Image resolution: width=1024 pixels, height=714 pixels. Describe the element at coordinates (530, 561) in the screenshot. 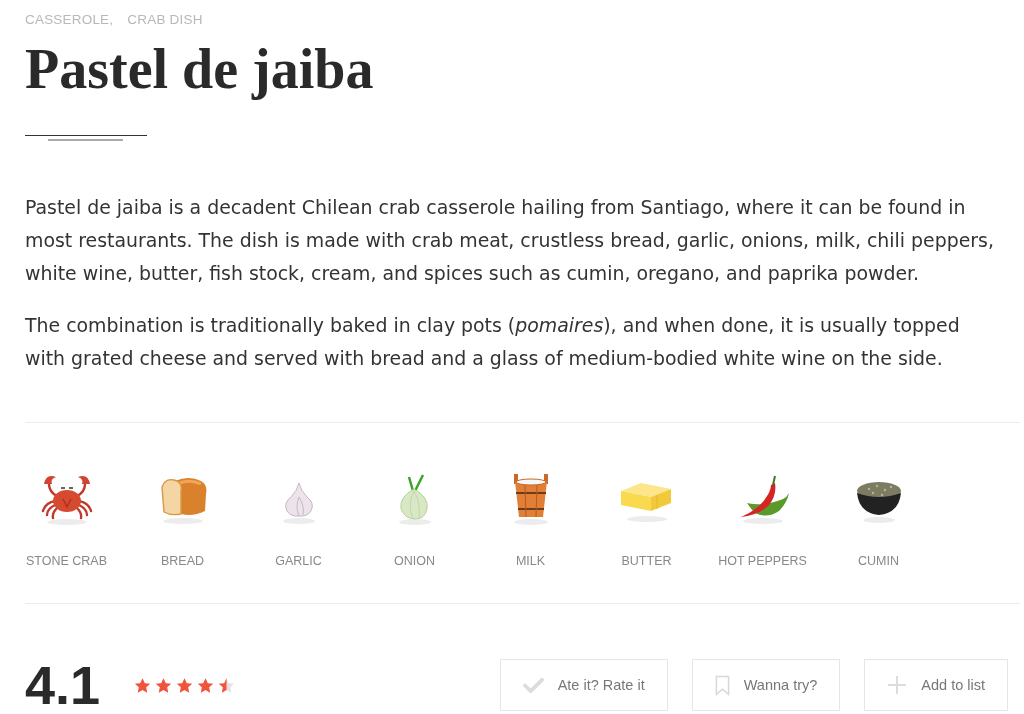

I see `ingredient-label: MILK` at that location.